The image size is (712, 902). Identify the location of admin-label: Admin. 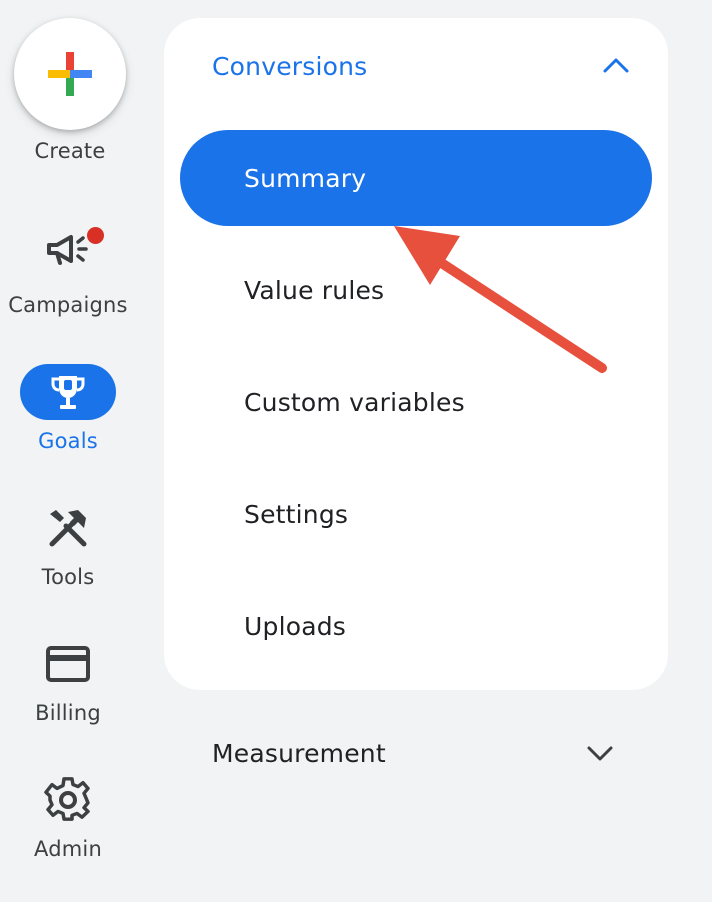
(68, 849).